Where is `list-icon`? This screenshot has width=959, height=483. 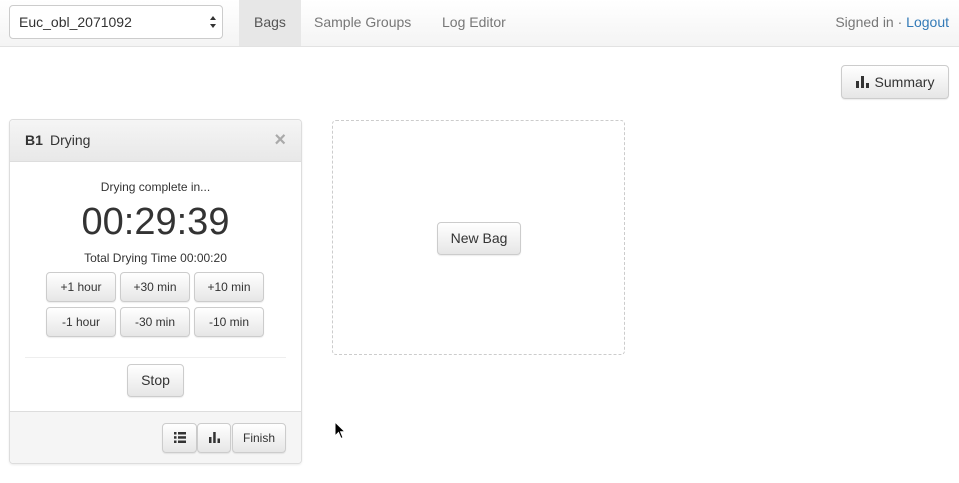 list-icon is located at coordinates (179, 437).